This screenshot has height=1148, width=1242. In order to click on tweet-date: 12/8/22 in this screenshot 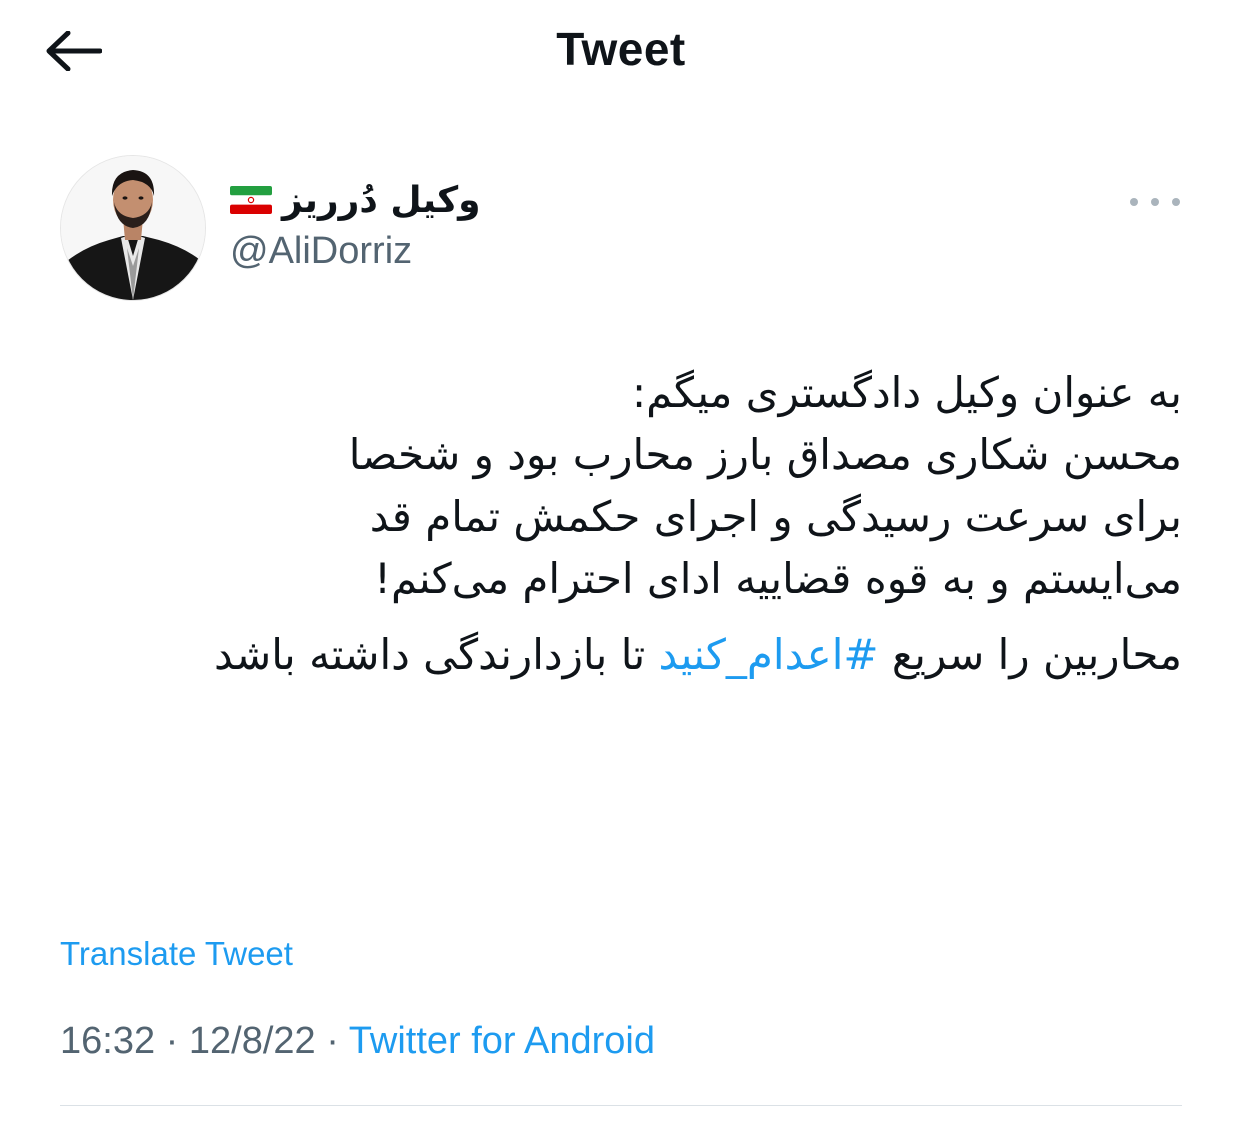, I will do `click(252, 1041)`.